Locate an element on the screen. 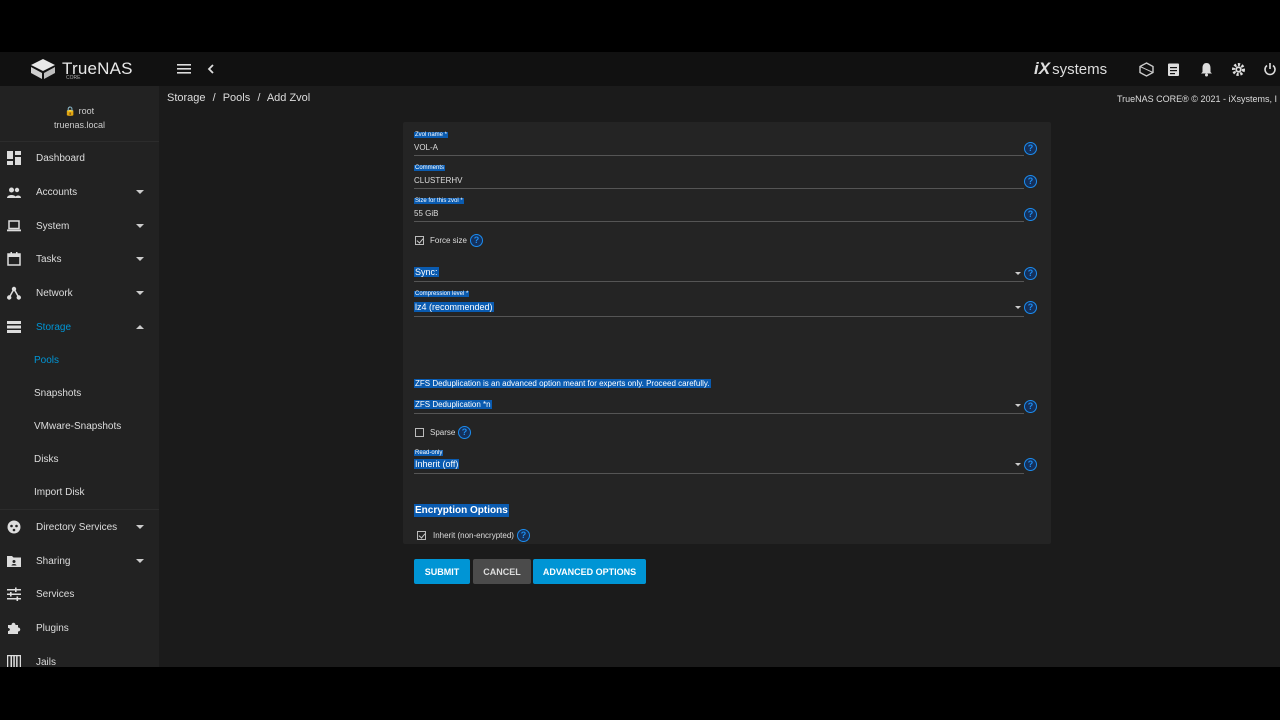 This screenshot has height=720, width=1280. task-manager-icon is located at coordinates (1173, 69).